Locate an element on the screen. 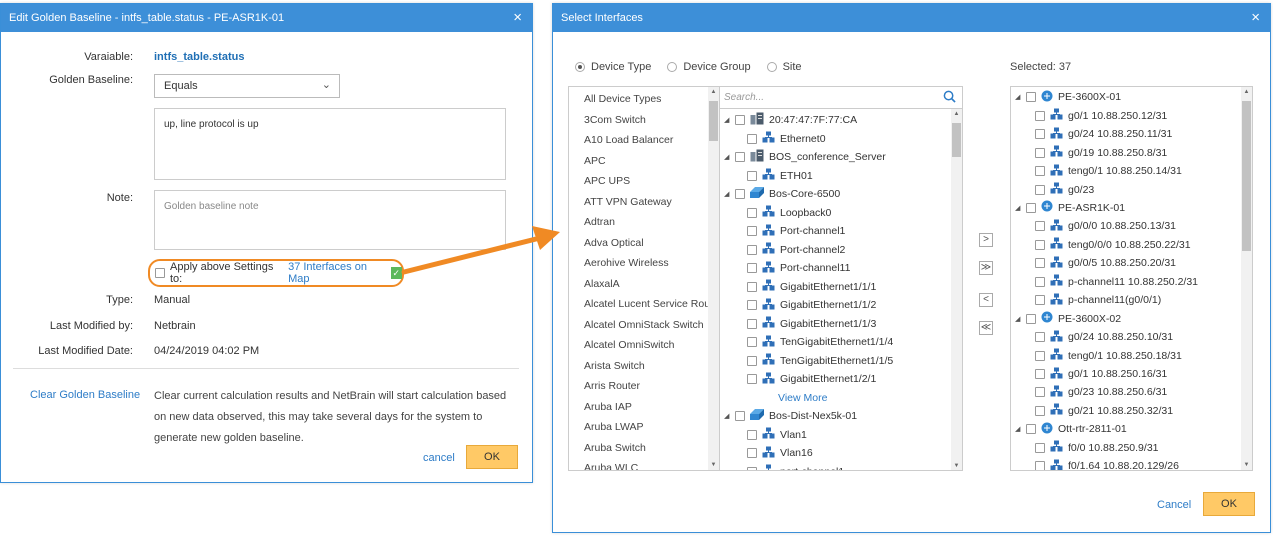 The height and width of the screenshot is (538, 1273). move-right-button: > is located at coordinates (986, 240).